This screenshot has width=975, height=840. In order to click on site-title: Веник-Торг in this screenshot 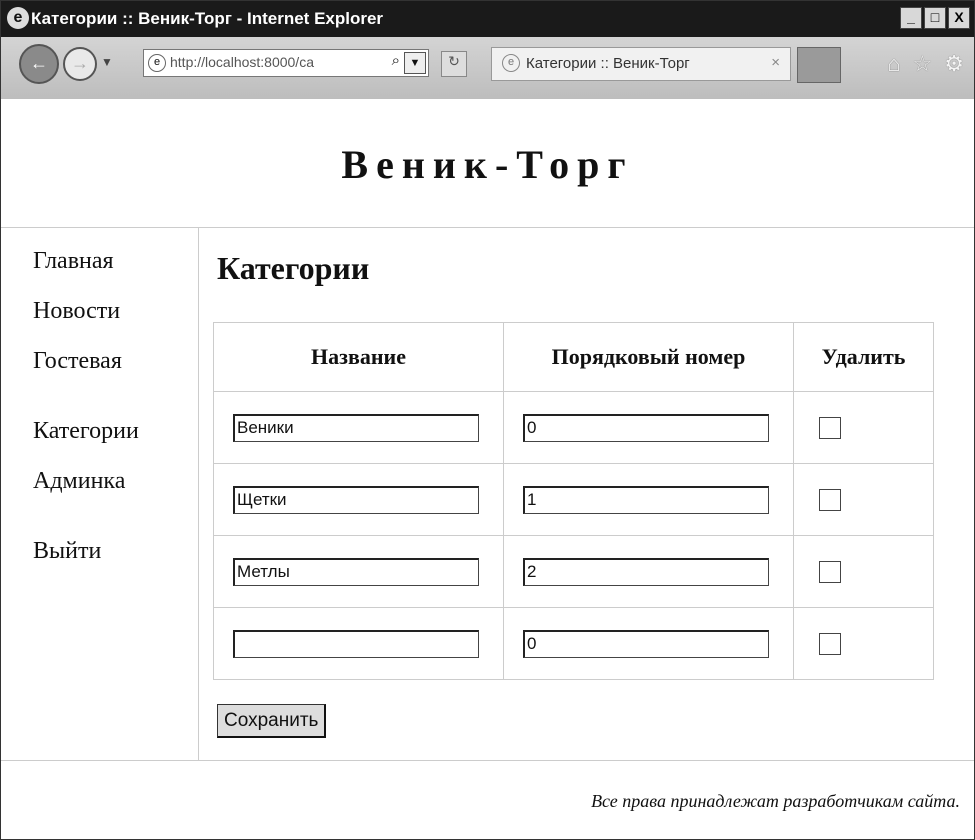, I will do `click(487, 164)`.